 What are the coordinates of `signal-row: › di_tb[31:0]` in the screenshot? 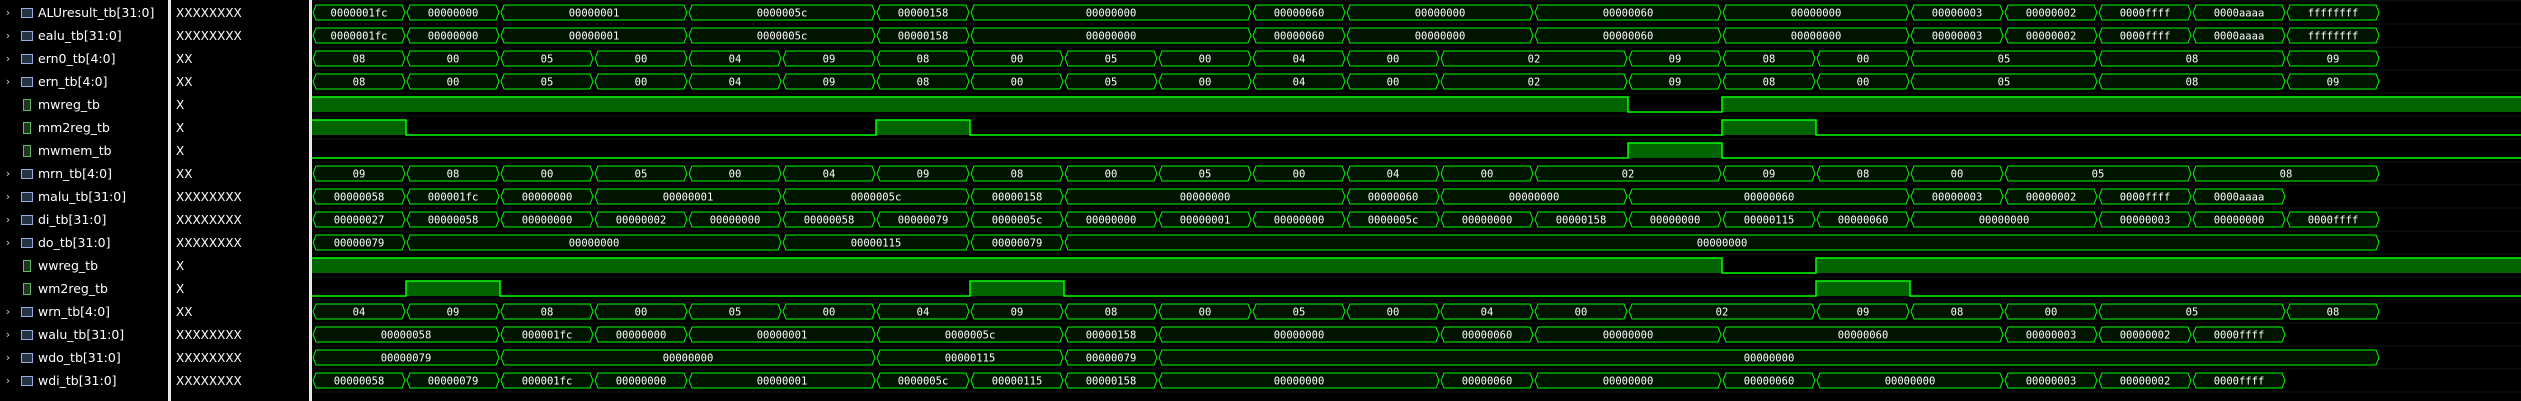 It's located at (84, 219).